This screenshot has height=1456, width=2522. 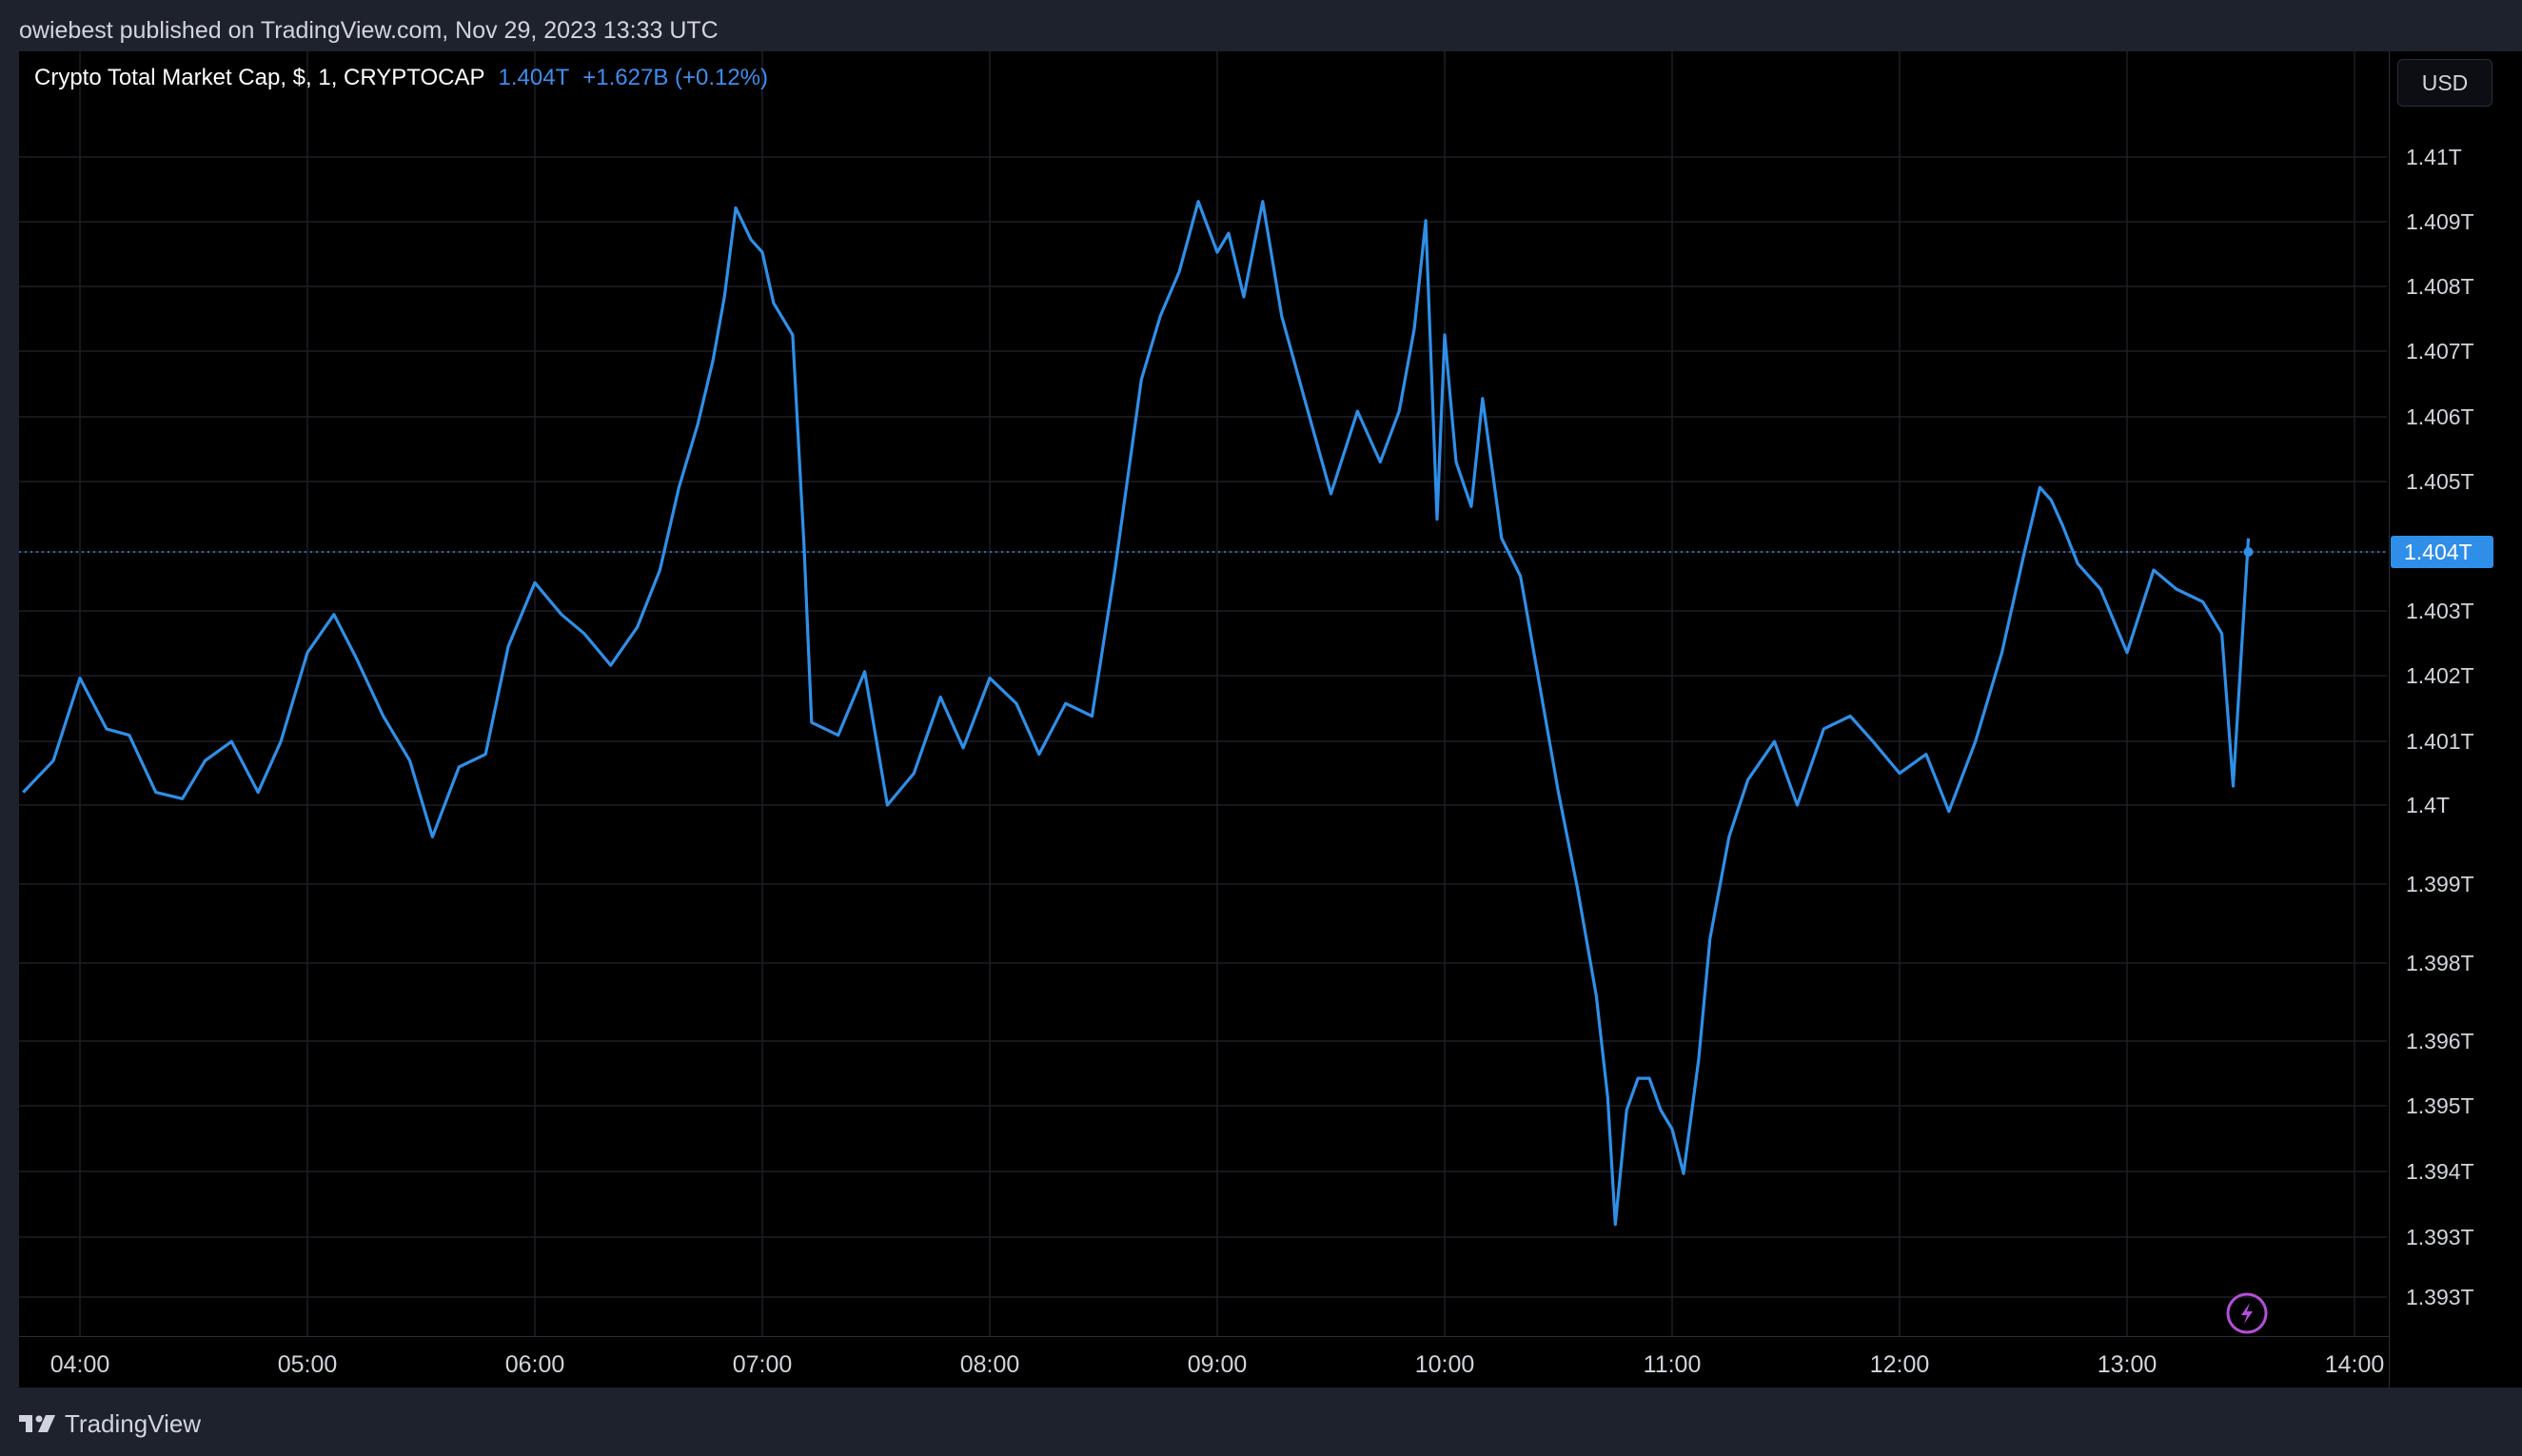 I want to click on legend-symbol: Crypto Total Market Cap, $, 1, CRYPTOCAP, so click(x=259, y=77).